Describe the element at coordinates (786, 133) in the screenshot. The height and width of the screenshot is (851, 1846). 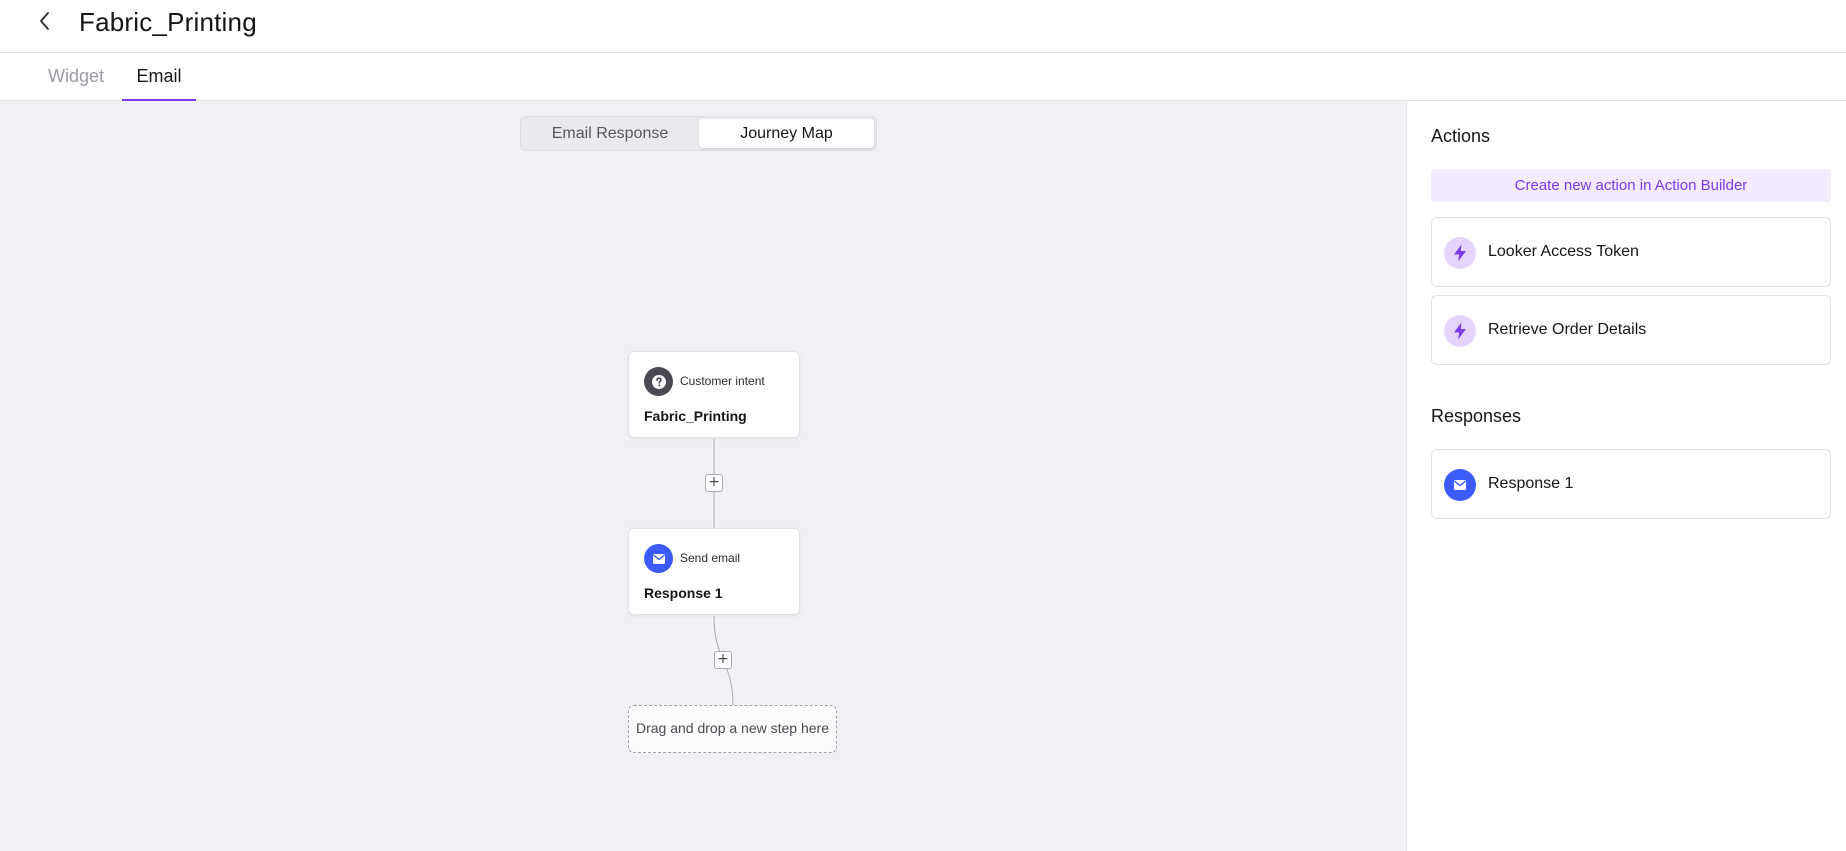
I see `journey-map-toggle: Journey Map` at that location.